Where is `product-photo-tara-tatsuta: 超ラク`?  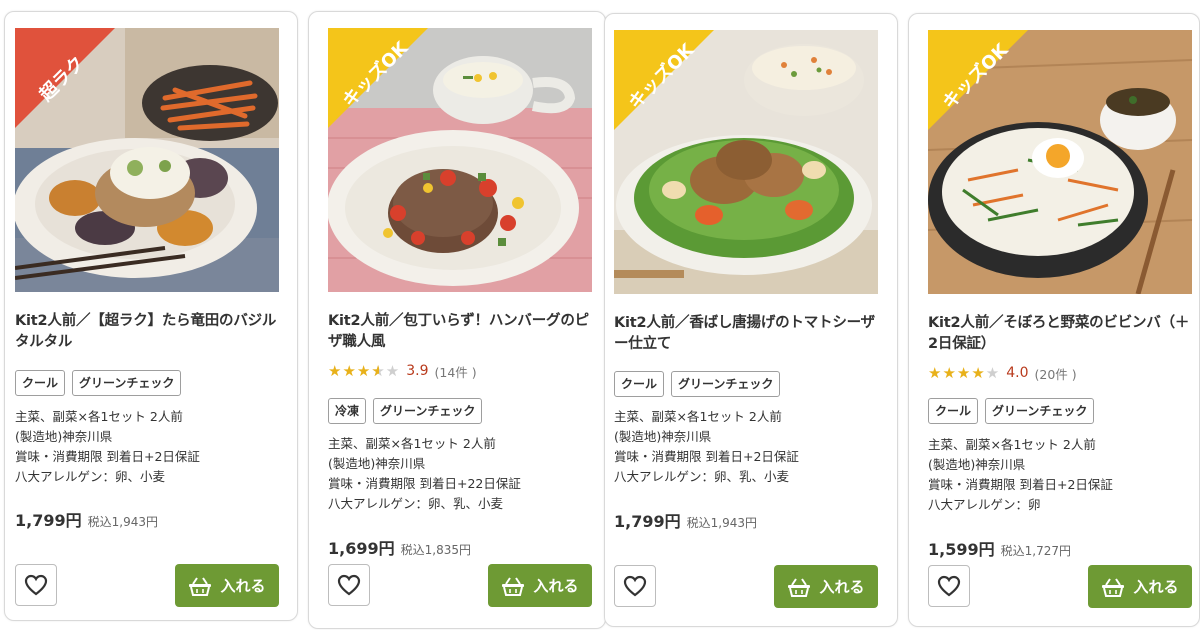 product-photo-tara-tatsuta: 超ラク is located at coordinates (147, 160).